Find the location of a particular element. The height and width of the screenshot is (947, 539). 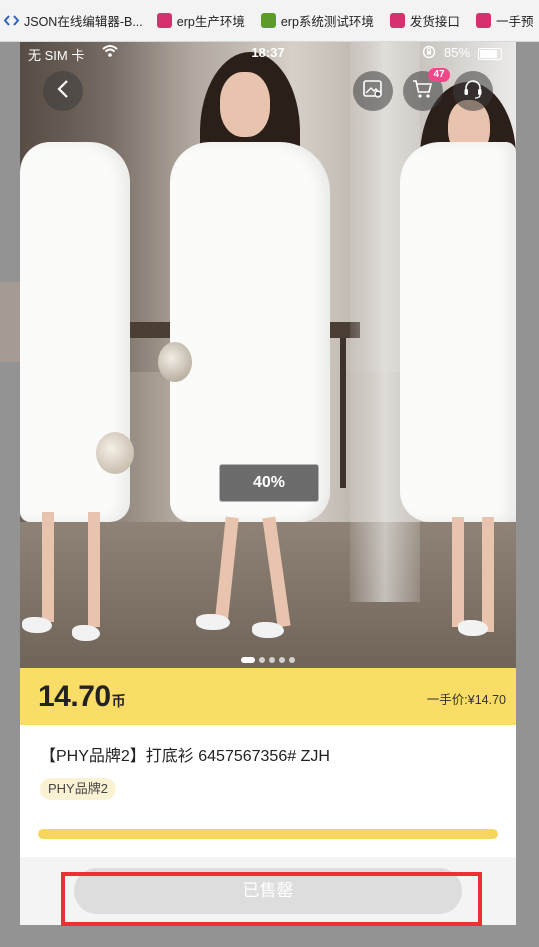

stock-progress-fill is located at coordinates (268, 834).